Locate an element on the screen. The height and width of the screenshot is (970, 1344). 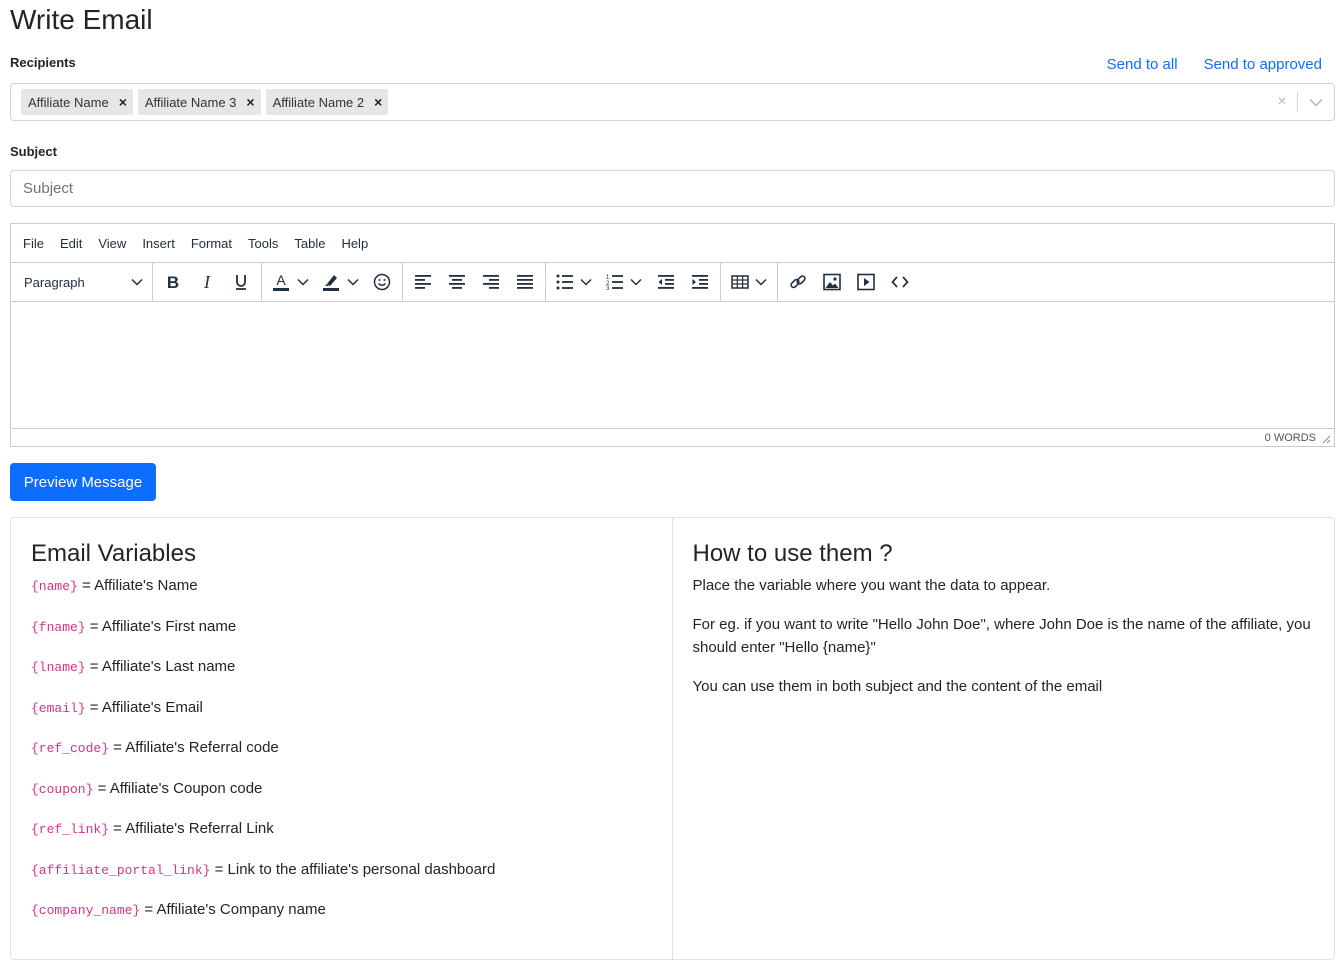
menu-format: Format is located at coordinates (211, 243).